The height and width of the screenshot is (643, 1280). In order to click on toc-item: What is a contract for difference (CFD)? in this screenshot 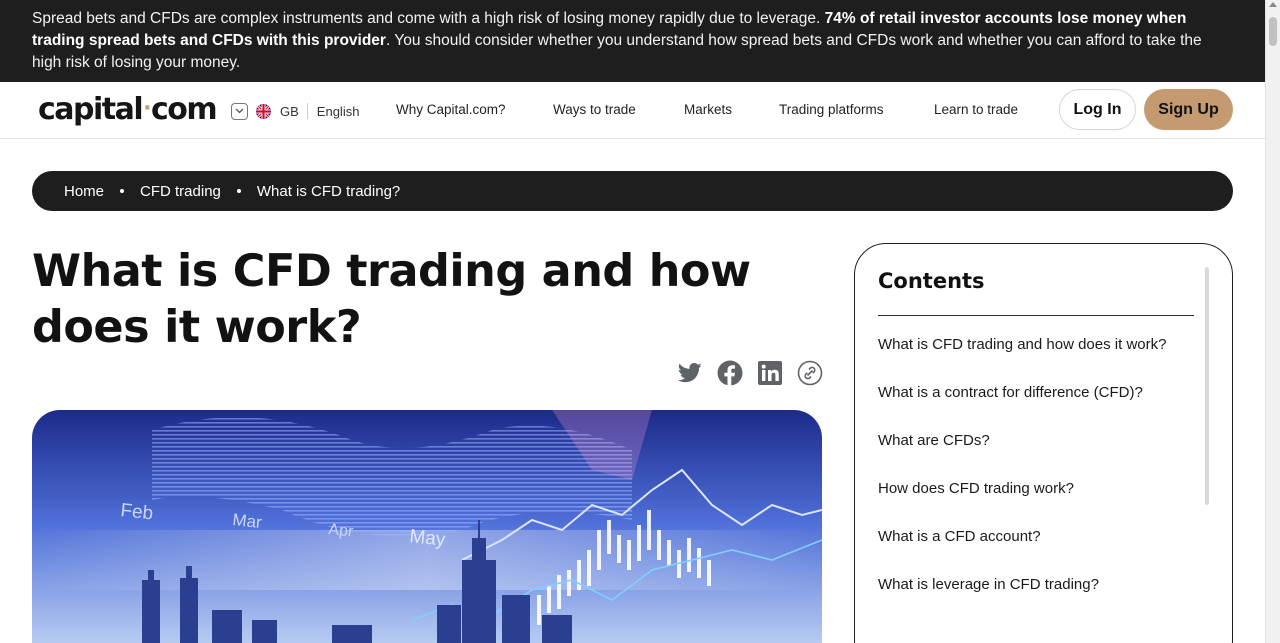, I will do `click(1028, 393)`.